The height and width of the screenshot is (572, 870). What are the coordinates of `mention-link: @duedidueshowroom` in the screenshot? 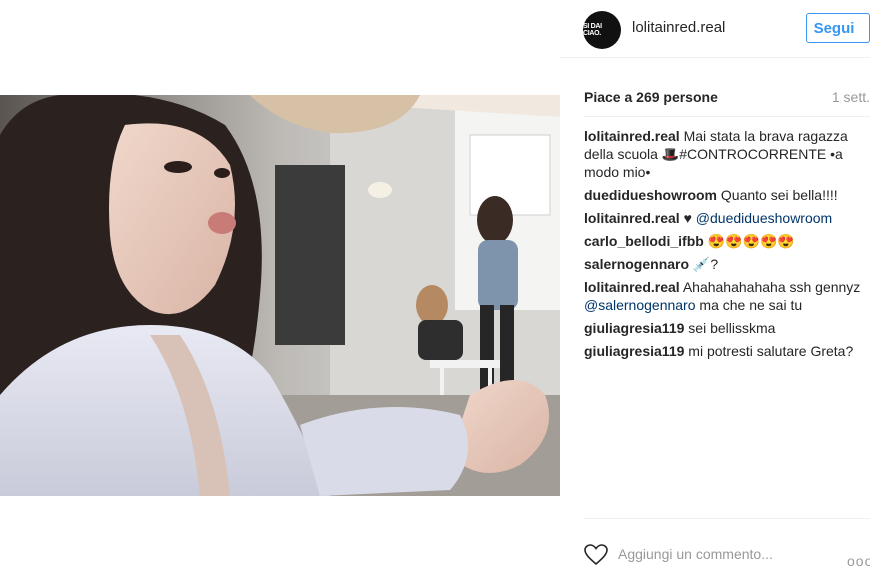 It's located at (764, 218).